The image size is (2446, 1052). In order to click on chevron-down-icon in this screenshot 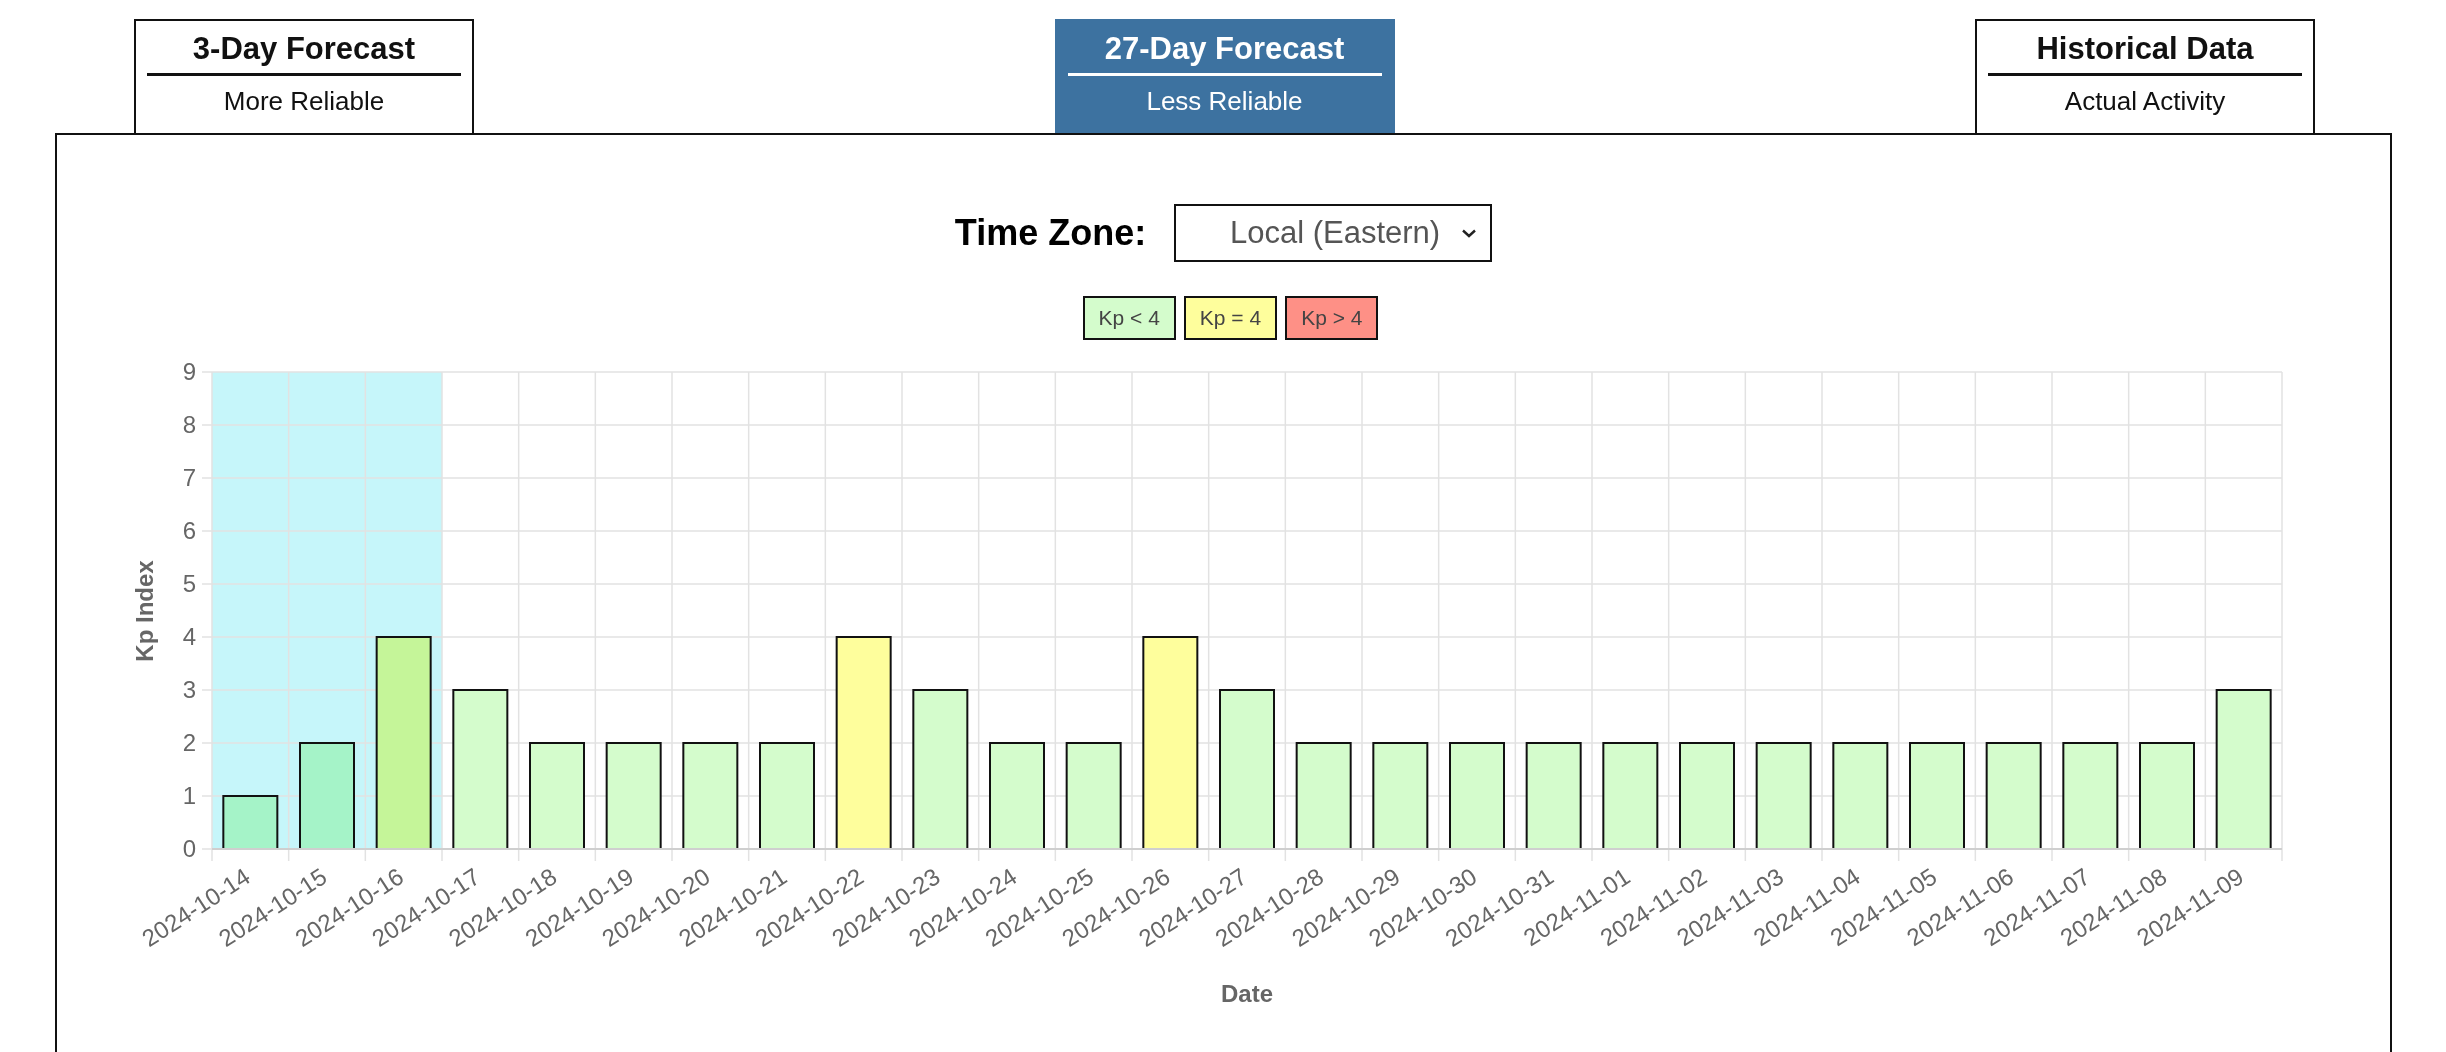, I will do `click(1469, 233)`.